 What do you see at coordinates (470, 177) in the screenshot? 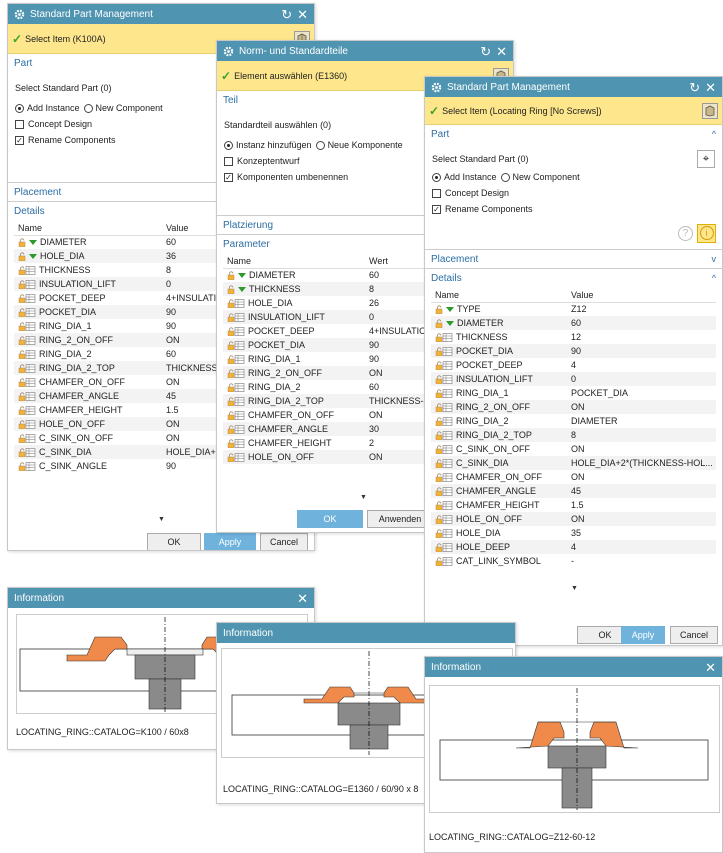
I see `add-instance-label: Add Instance` at bounding box center [470, 177].